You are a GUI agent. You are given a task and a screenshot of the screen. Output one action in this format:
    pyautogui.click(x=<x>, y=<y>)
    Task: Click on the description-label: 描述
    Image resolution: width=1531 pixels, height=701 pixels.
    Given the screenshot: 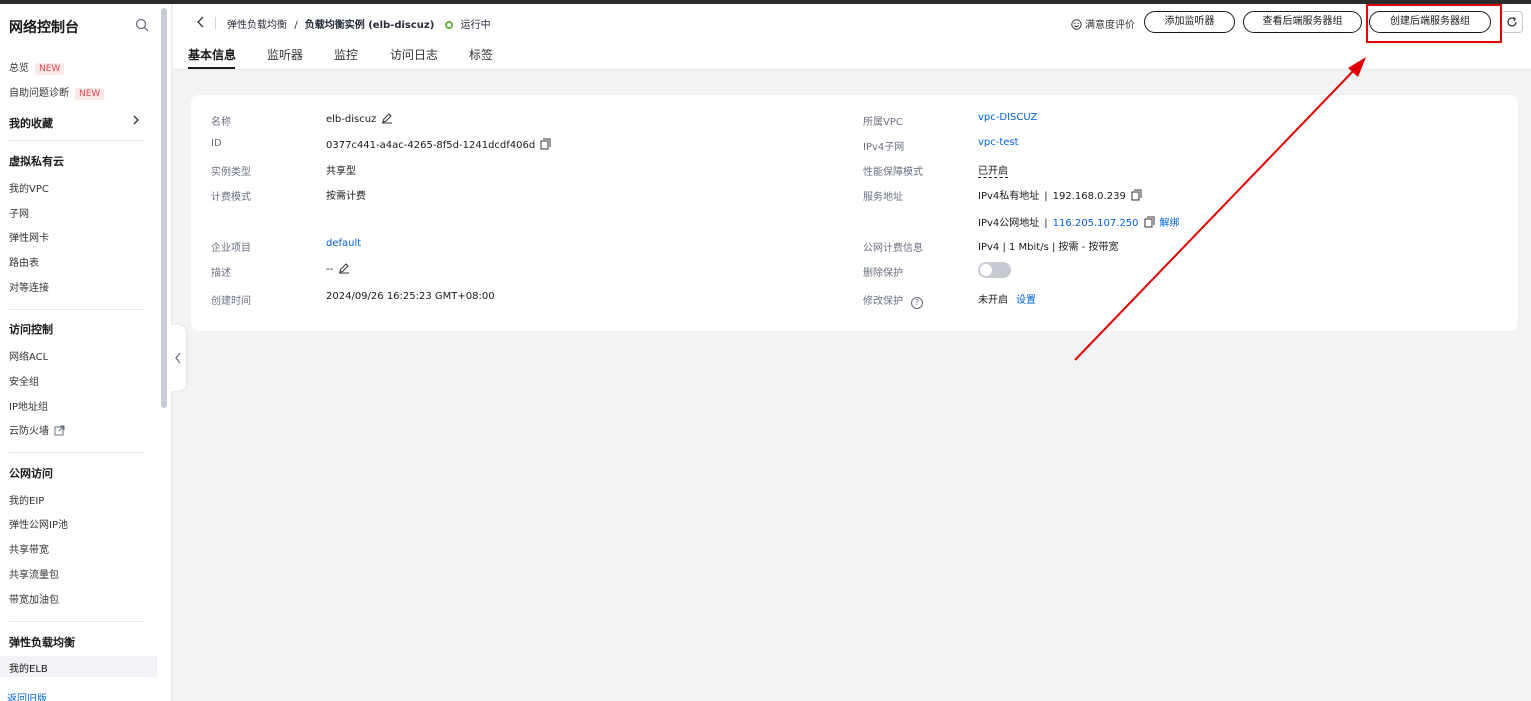 What is the action you would take?
    pyautogui.click(x=221, y=273)
    